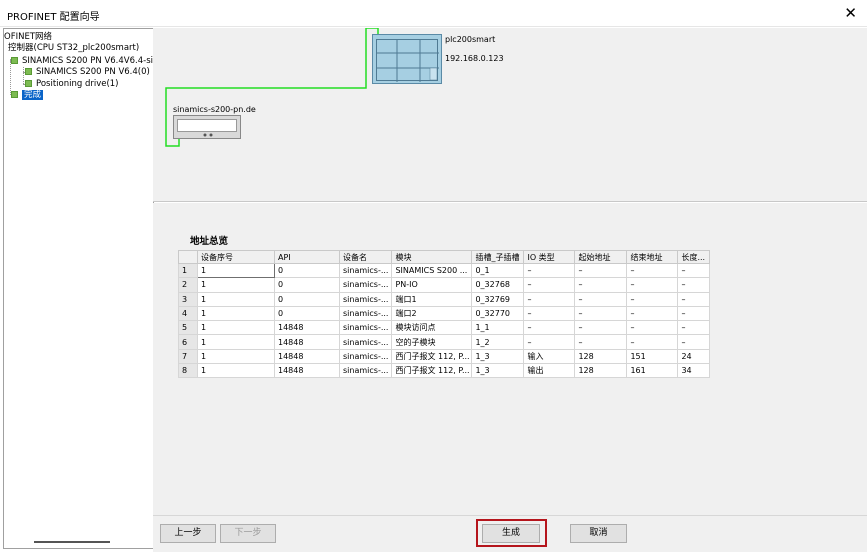 This screenshot has width=867, height=552. What do you see at coordinates (549, 371) in the screenshot?
I see `table-cell: 输出` at bounding box center [549, 371].